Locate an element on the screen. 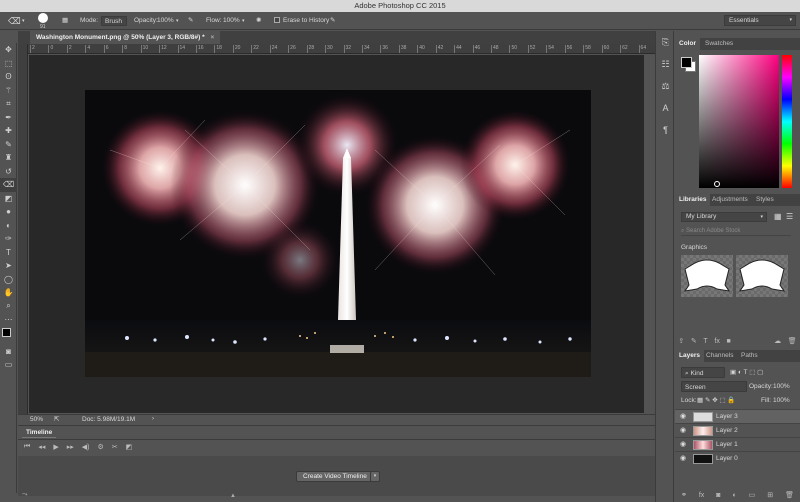  pressure-size-icon: ✎ is located at coordinates (332, 21).